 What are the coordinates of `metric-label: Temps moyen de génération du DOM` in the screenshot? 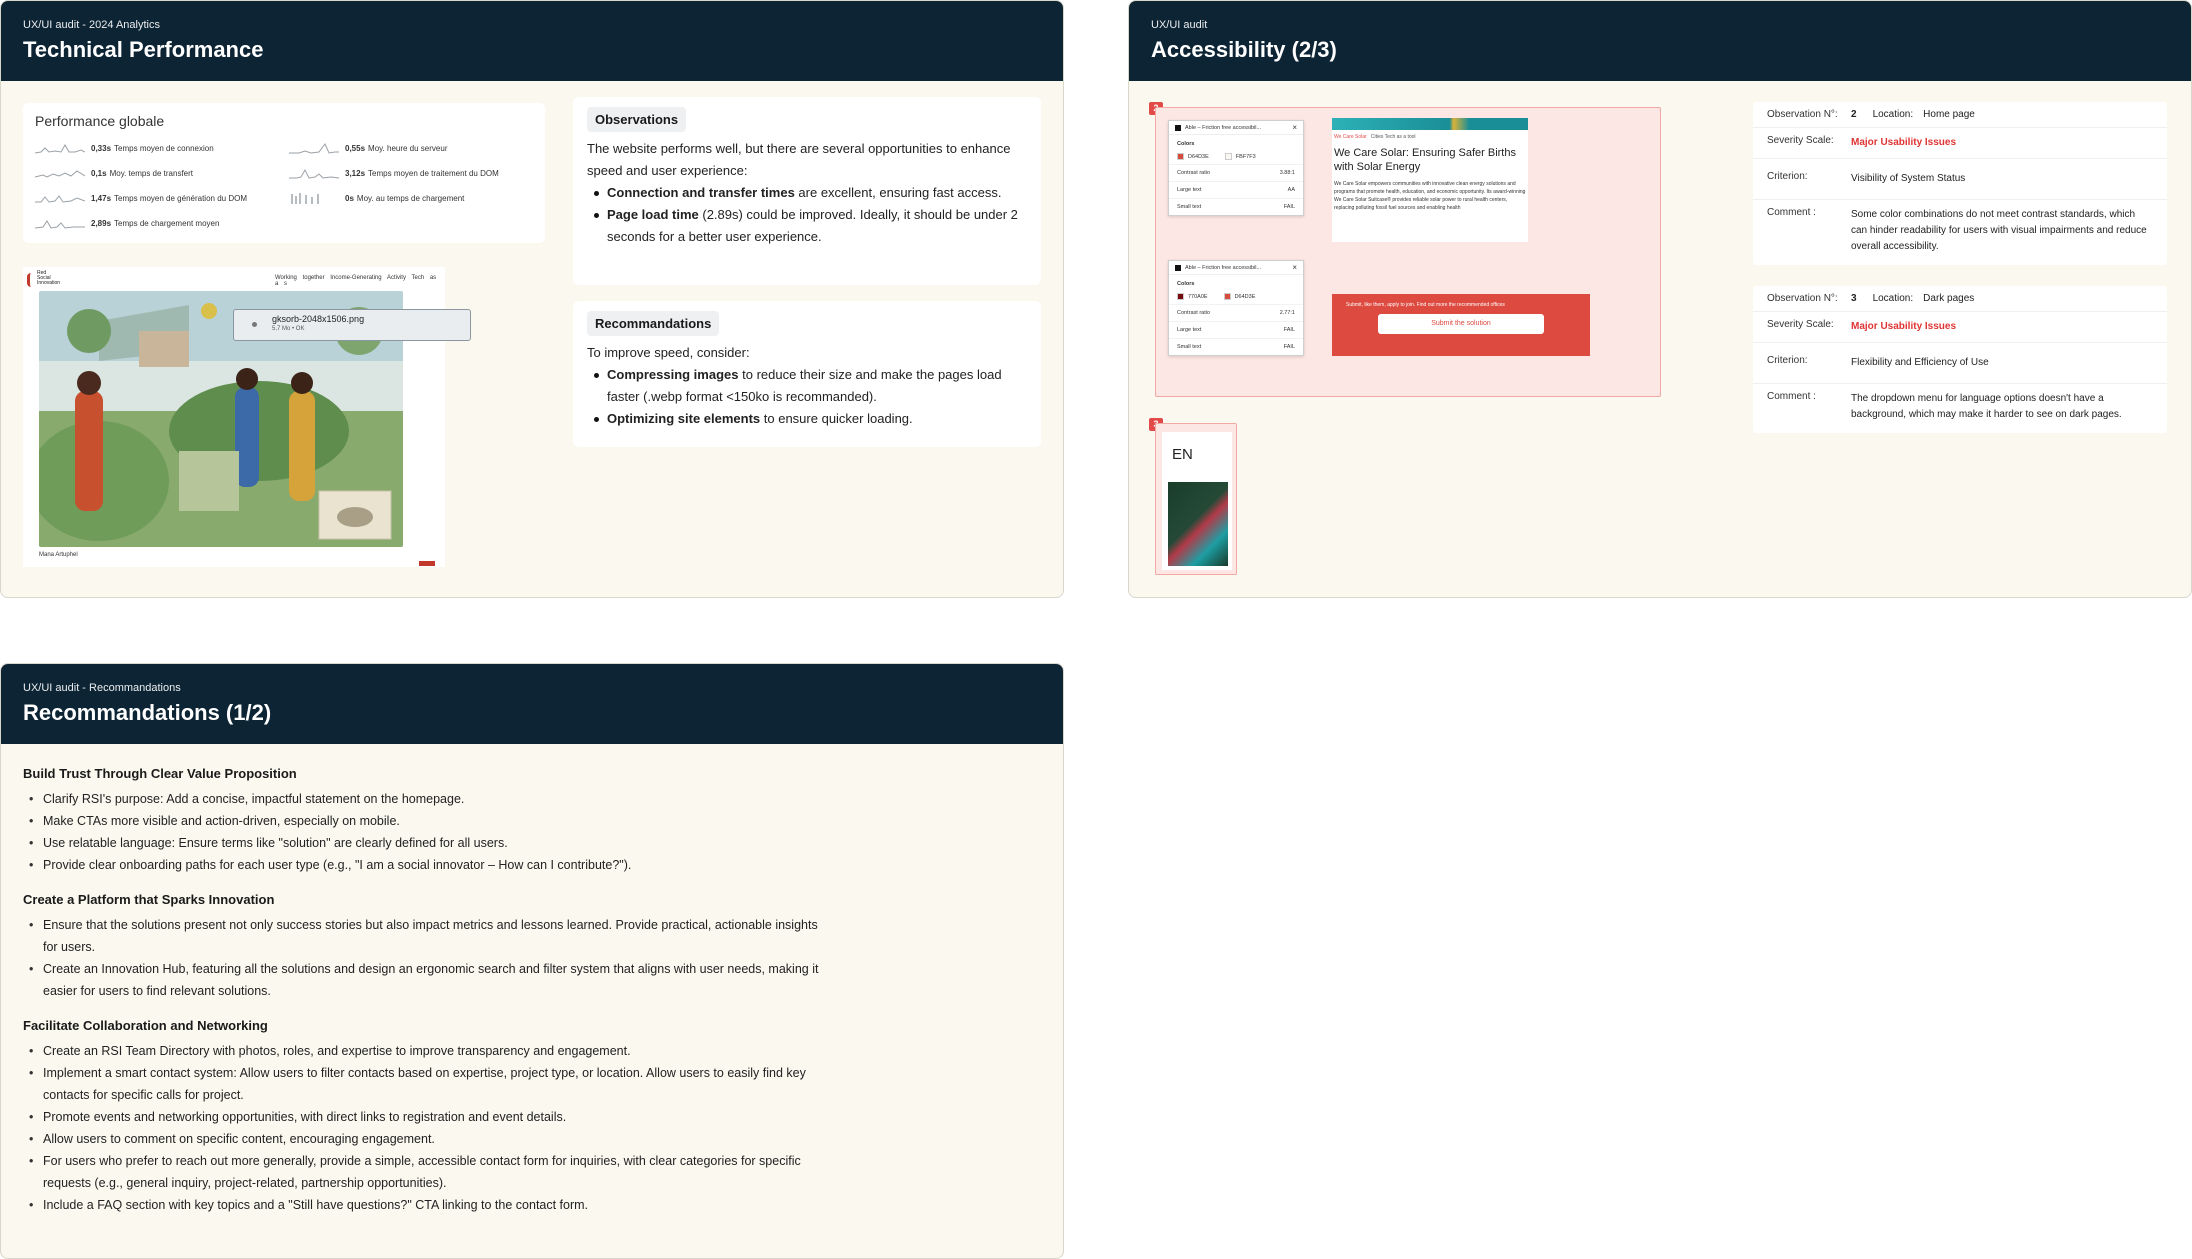 It's located at (180, 198).